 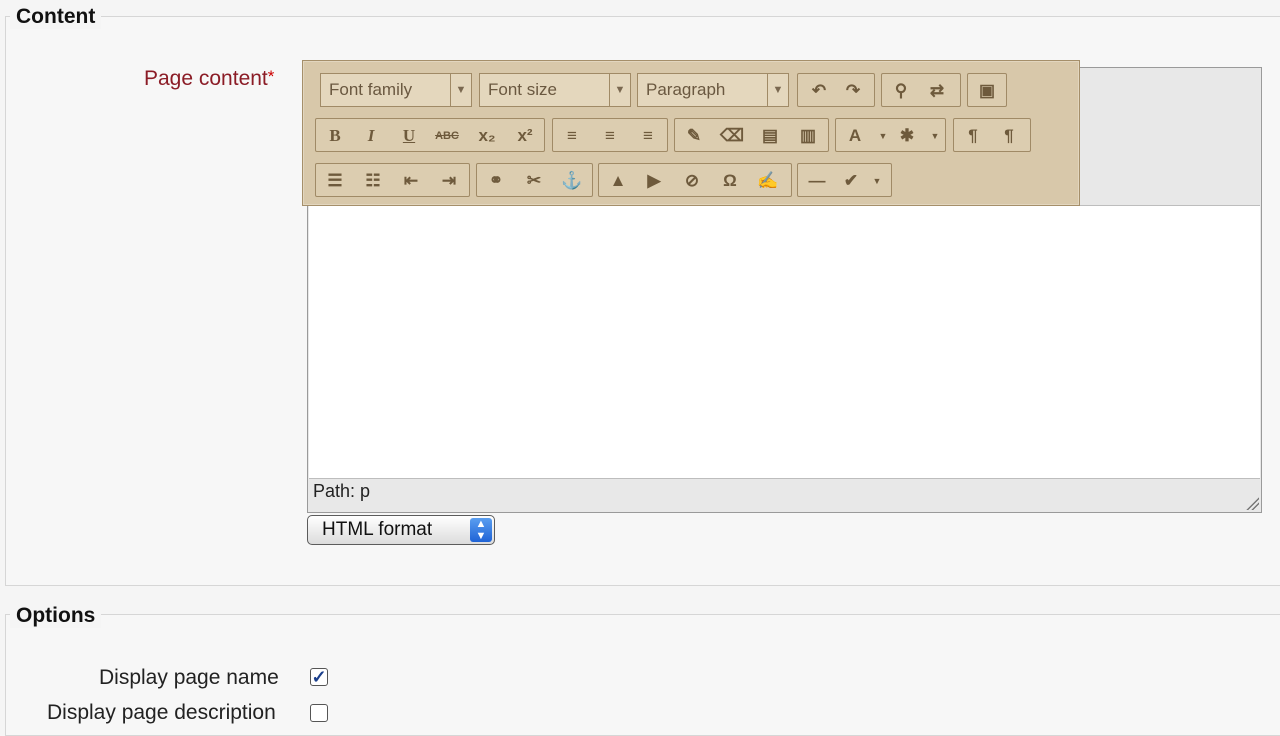 I want to click on align-right-icon: ≡, so click(x=648, y=136).